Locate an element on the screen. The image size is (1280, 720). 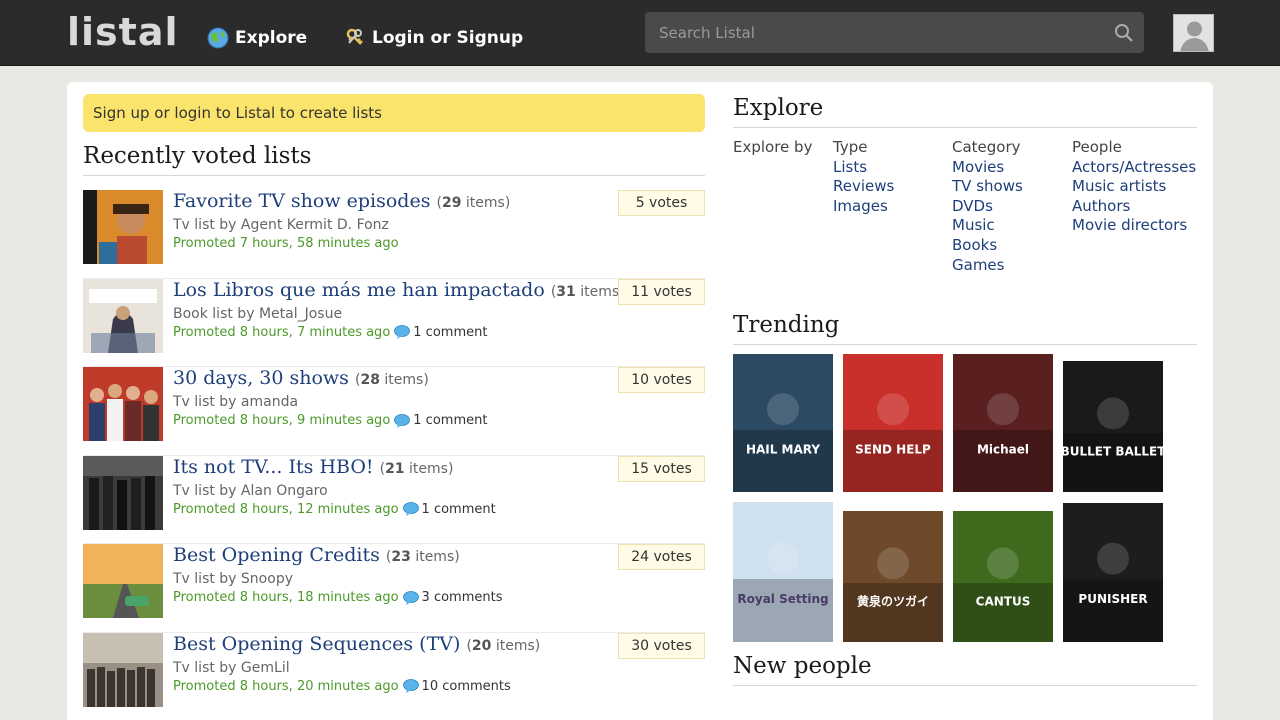
trending-poster: SEND HELP is located at coordinates (893, 423).